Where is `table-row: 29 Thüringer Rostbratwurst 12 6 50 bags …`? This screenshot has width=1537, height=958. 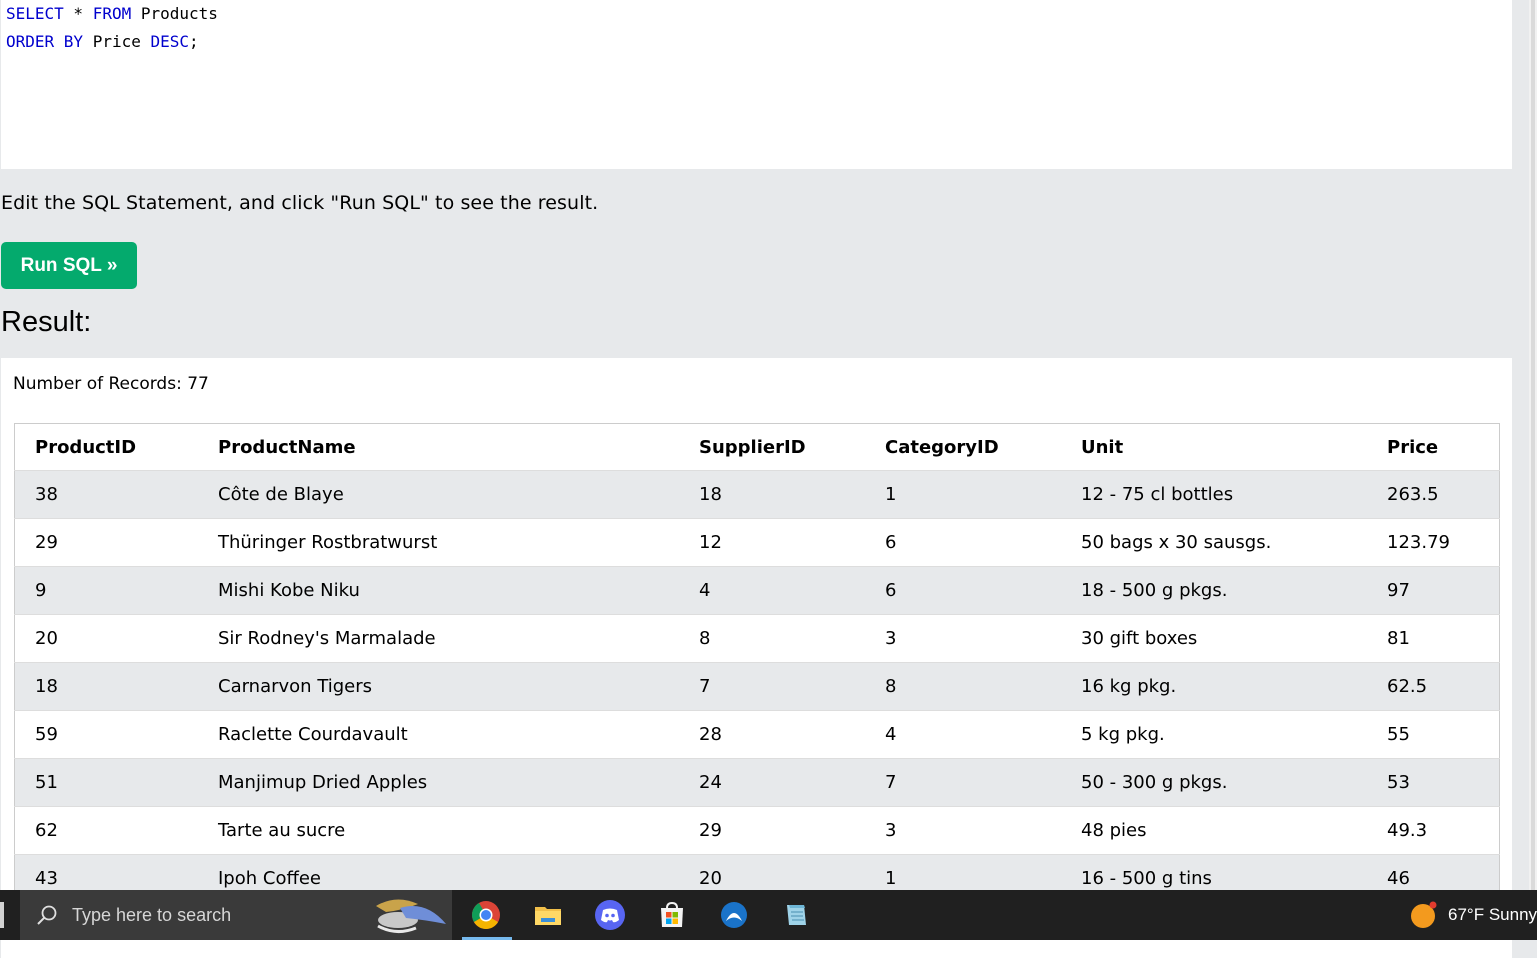
table-row: 29 Thüringer Rostbratwurst 12 6 50 bags … is located at coordinates (757, 542).